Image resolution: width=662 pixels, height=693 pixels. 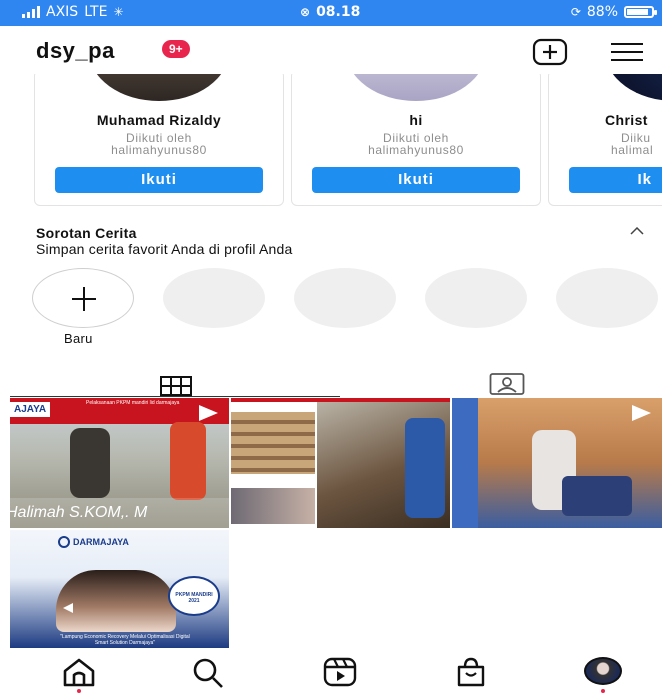 What do you see at coordinates (208, 673) in the screenshot?
I see `search-icon` at bounding box center [208, 673].